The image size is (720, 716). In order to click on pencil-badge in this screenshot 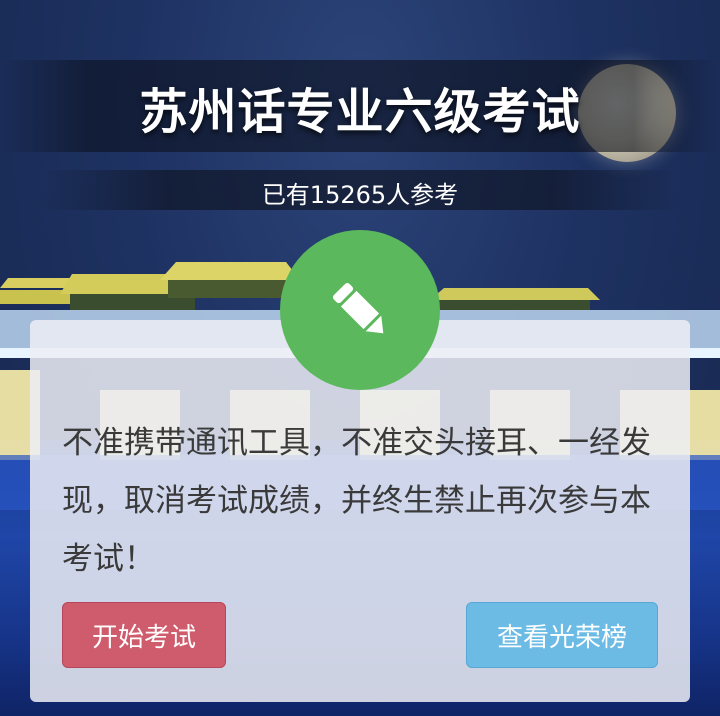, I will do `click(360, 310)`.